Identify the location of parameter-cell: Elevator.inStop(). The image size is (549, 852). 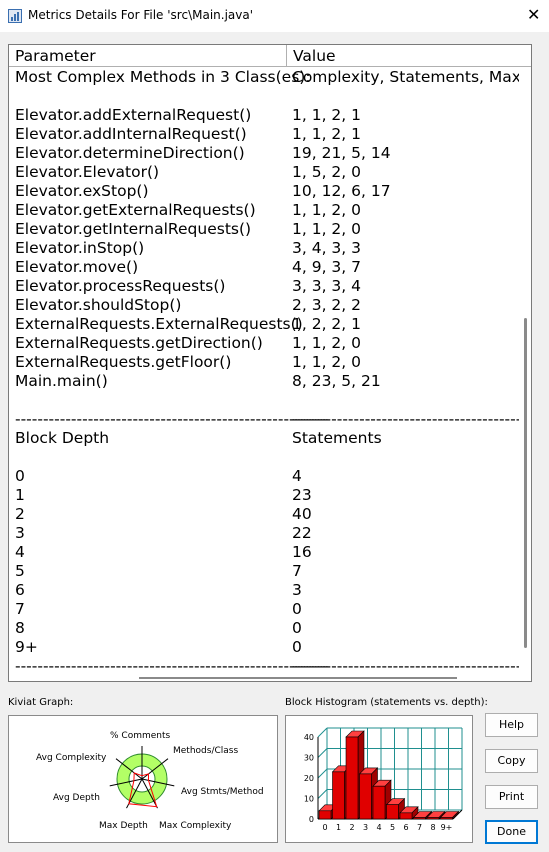
(80, 248).